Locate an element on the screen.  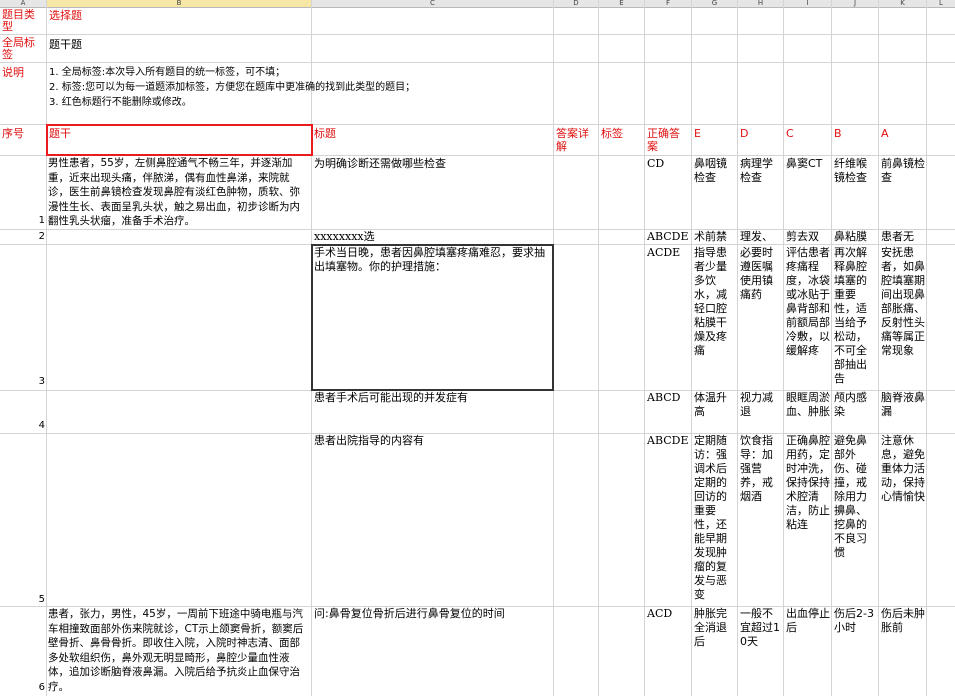
row3-option-b: 再次解释鼻腔填塞的重要性，适当给予松动，不可全部抽出告 is located at coordinates (855, 317).